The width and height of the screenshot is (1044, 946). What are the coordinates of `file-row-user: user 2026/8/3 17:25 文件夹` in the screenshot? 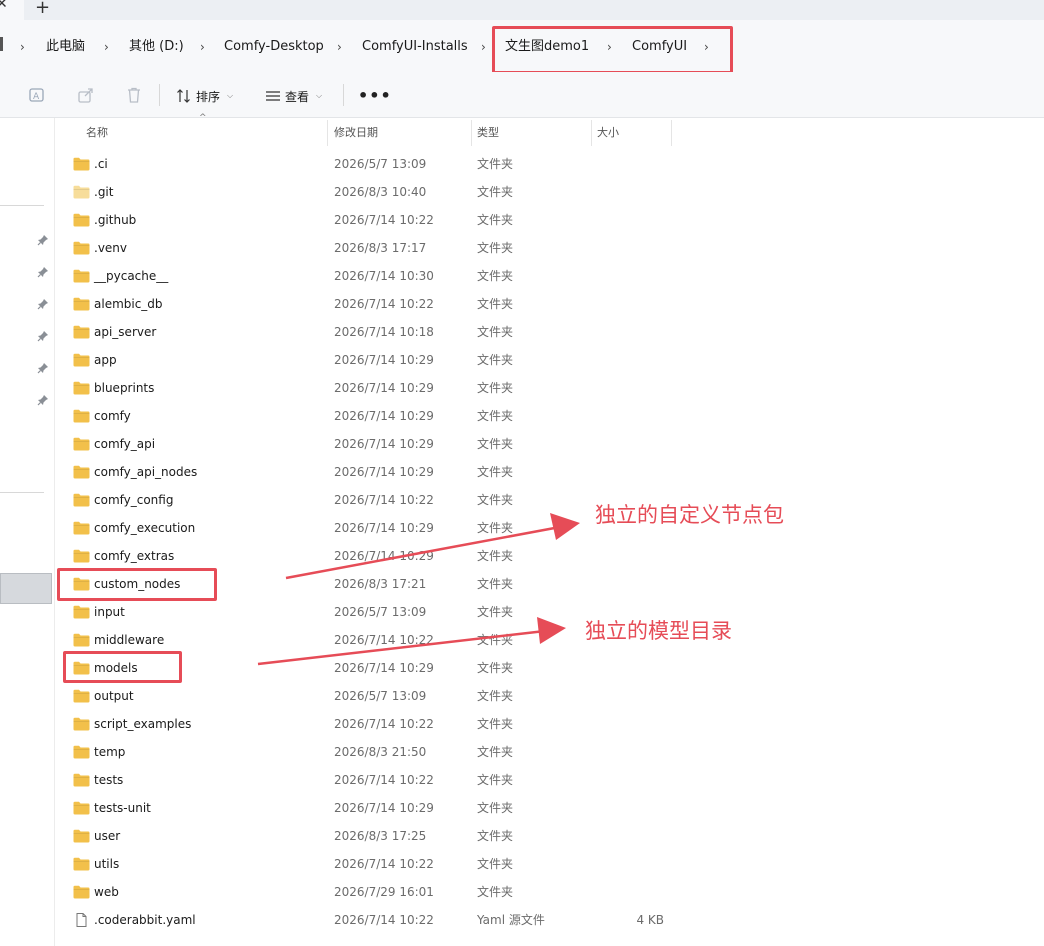 It's located at (550, 836).